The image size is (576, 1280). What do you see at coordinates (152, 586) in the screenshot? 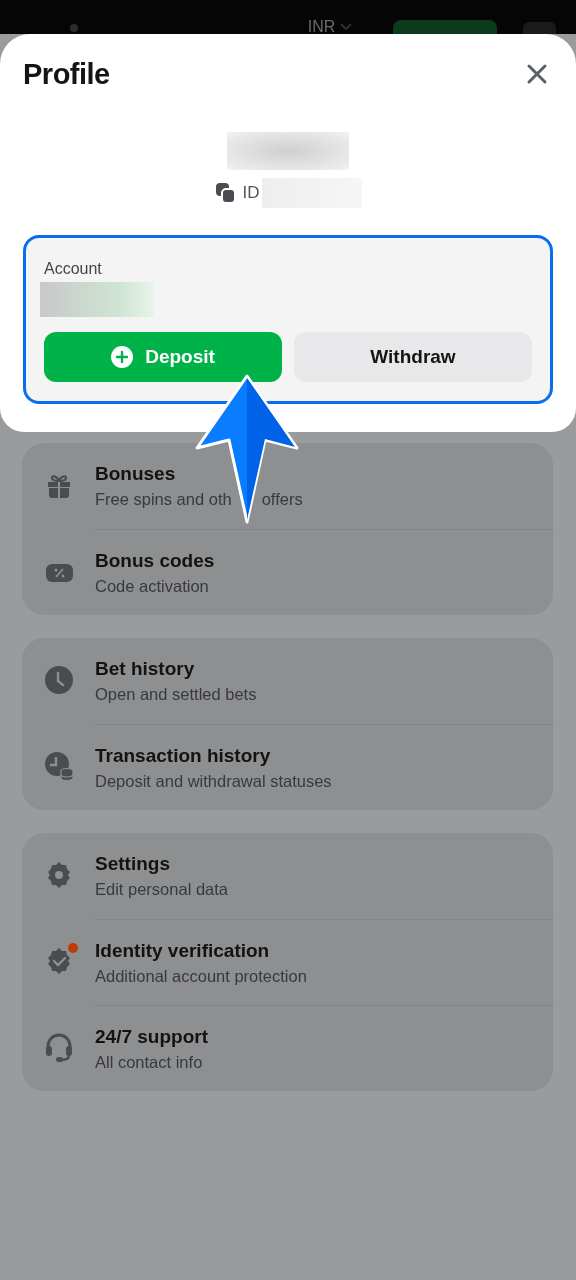
I see `menu-item-subtitle: Code activation` at bounding box center [152, 586].